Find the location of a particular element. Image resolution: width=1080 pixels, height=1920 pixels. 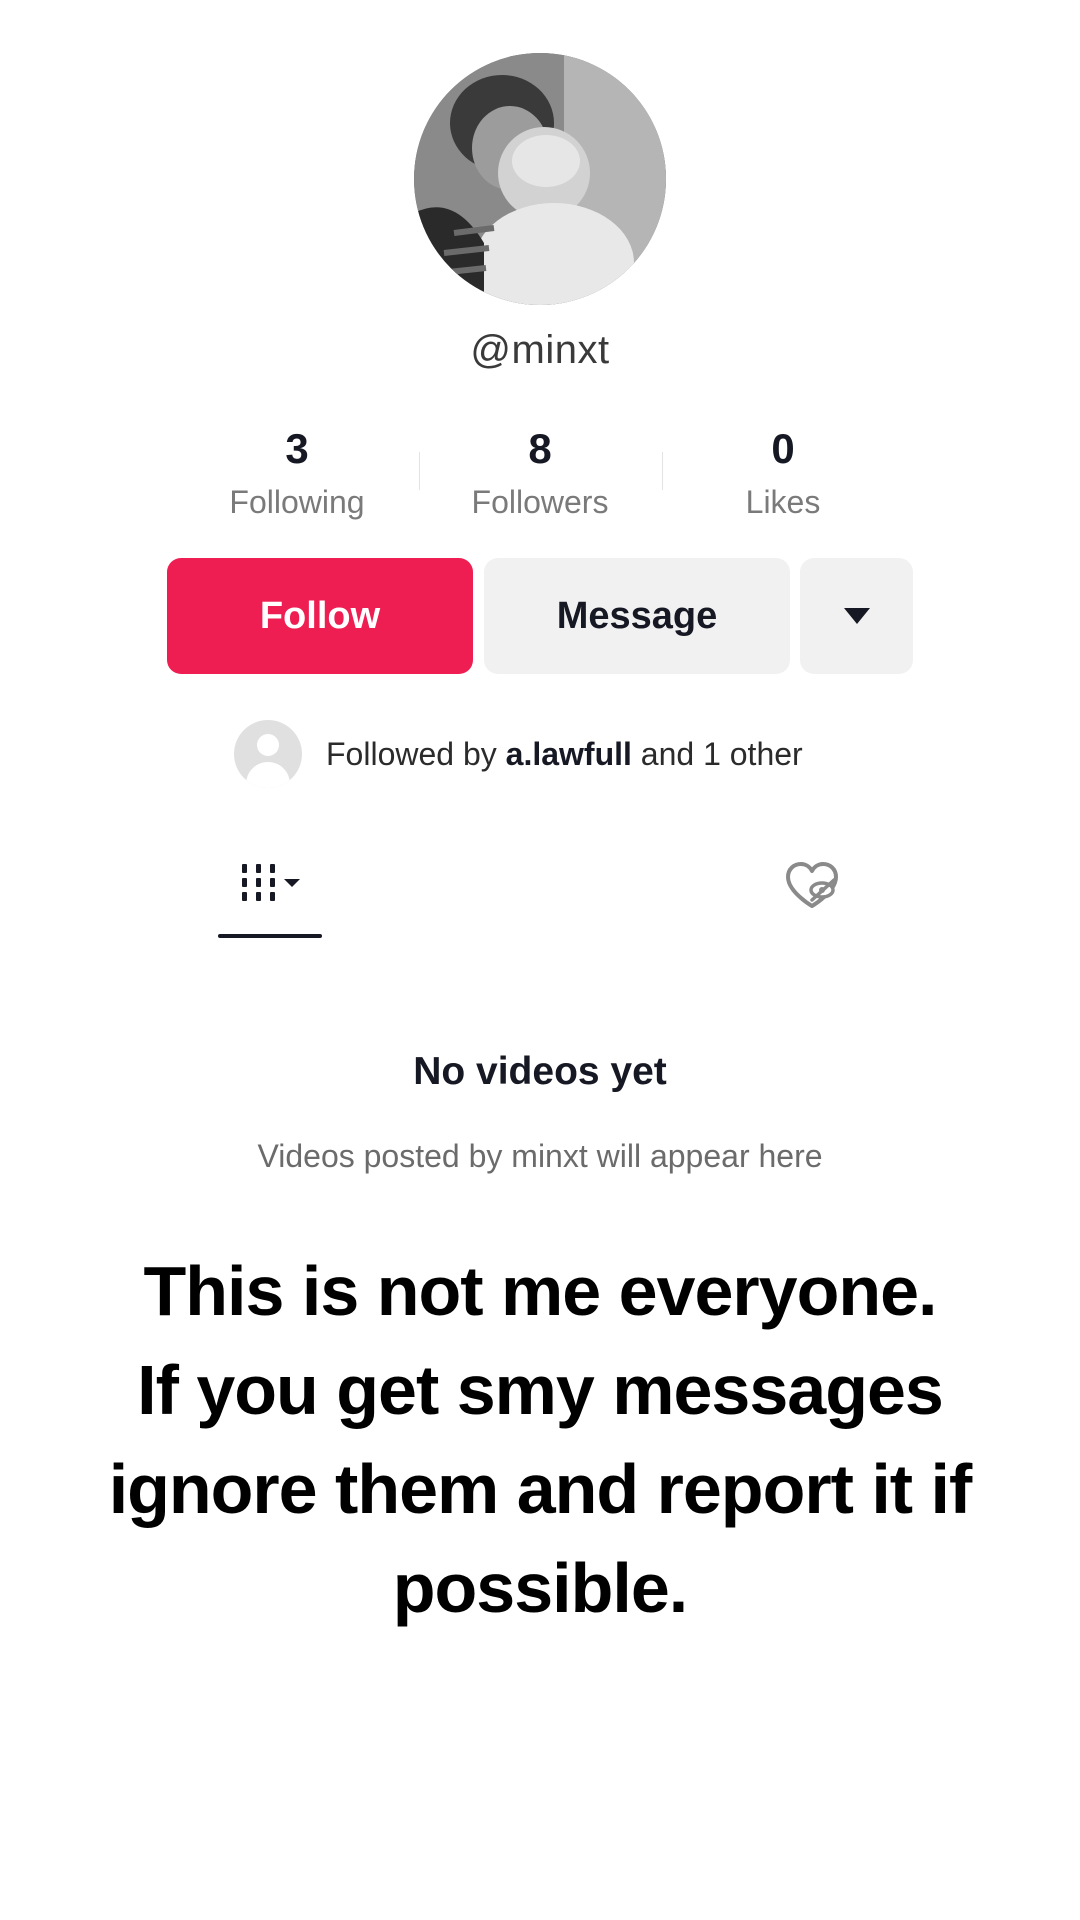

overlay-line: This is not me everyone. is located at coordinates (540, 1291).